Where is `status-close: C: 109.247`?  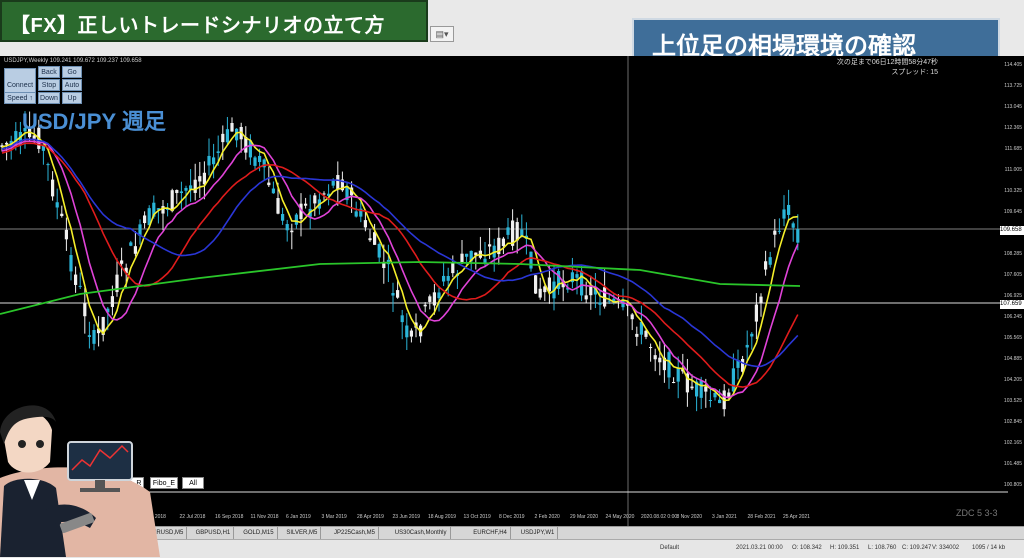
status-close: C: 109.247 is located at coordinates (917, 548).